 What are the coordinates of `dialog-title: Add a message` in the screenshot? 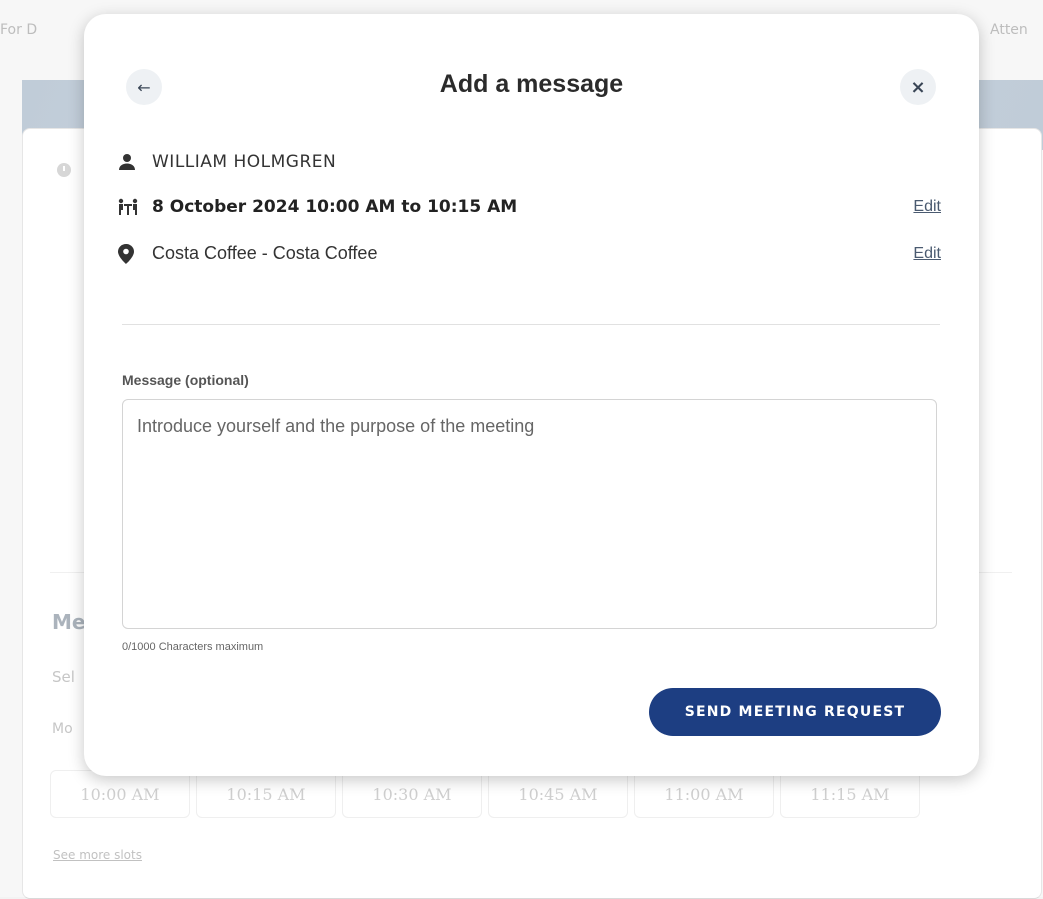 It's located at (531, 84).